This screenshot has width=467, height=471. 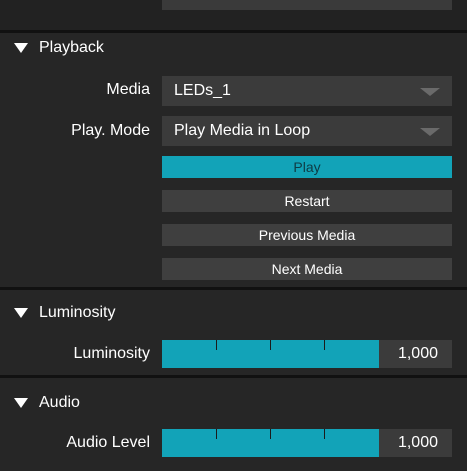 What do you see at coordinates (307, 269) in the screenshot?
I see `next-media-button: Next Media` at bounding box center [307, 269].